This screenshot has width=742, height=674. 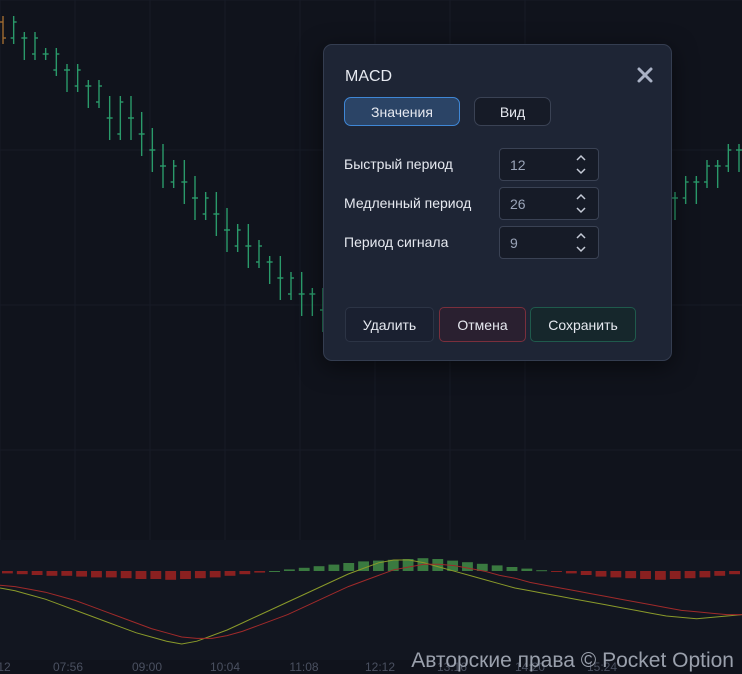 What do you see at coordinates (389, 324) in the screenshot?
I see `delete-button: Удалить` at bounding box center [389, 324].